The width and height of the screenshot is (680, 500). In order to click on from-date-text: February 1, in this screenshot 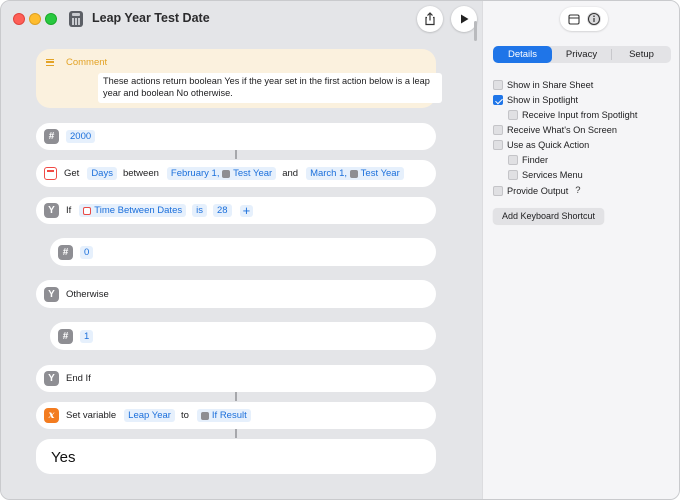, I will do `click(195, 173)`.